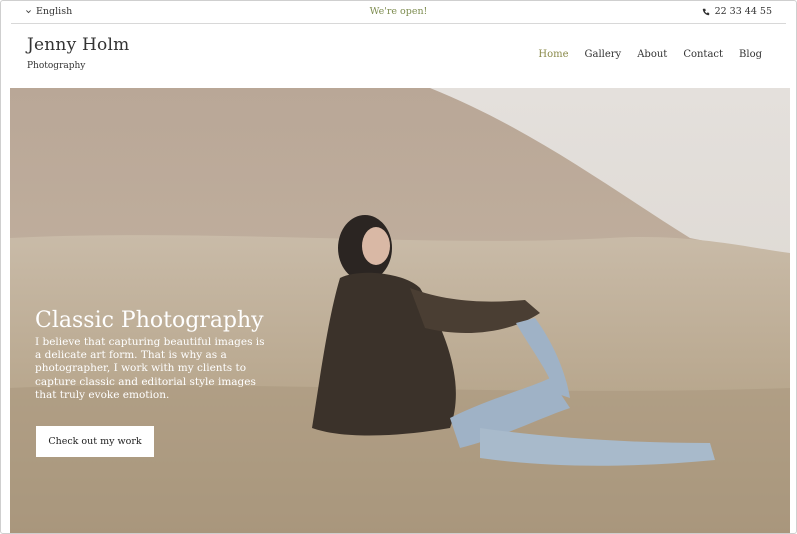  I want to click on phone-icon, so click(705, 11).